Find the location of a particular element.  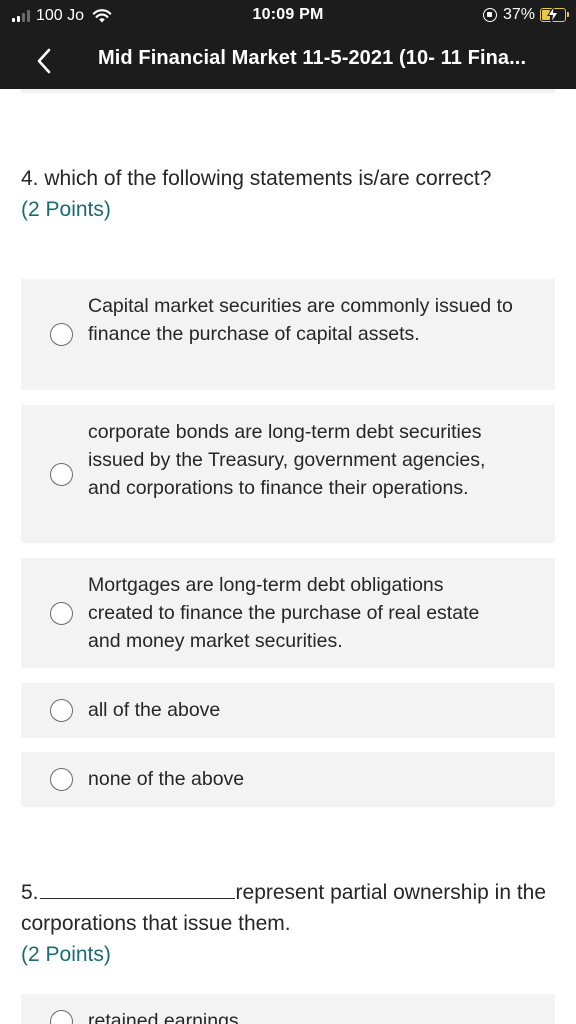

chevron-left-icon is located at coordinates (44, 61).